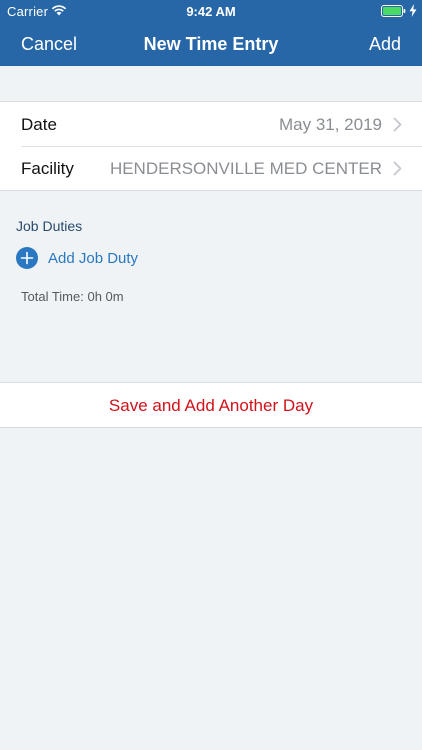  I want to click on add-button: Add, so click(385, 44).